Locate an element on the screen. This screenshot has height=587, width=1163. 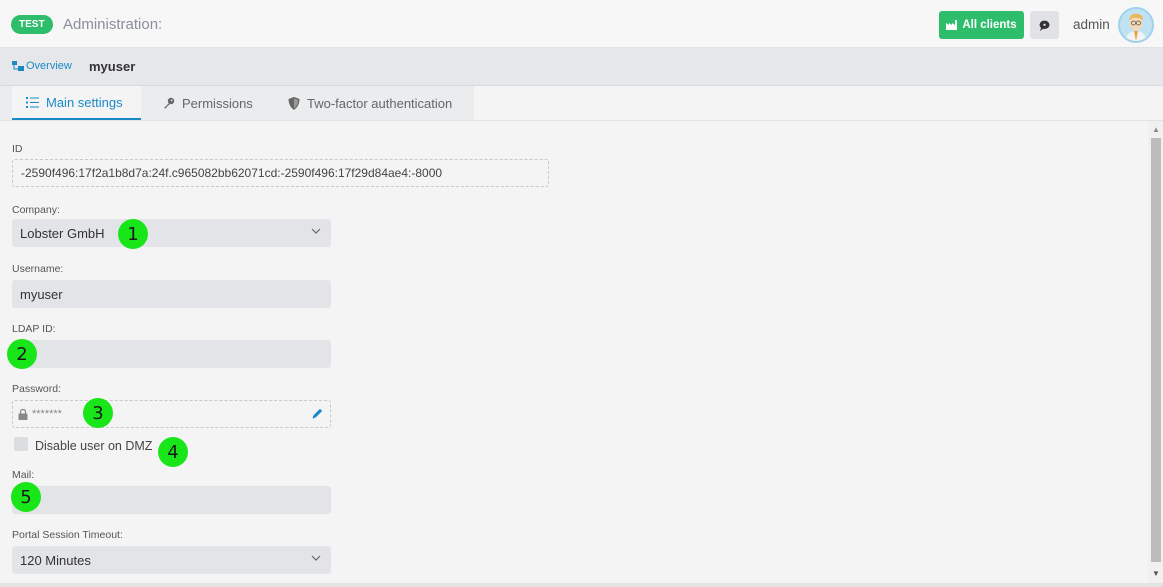
ldap-id-label: LDAP ID: is located at coordinates (34, 329).